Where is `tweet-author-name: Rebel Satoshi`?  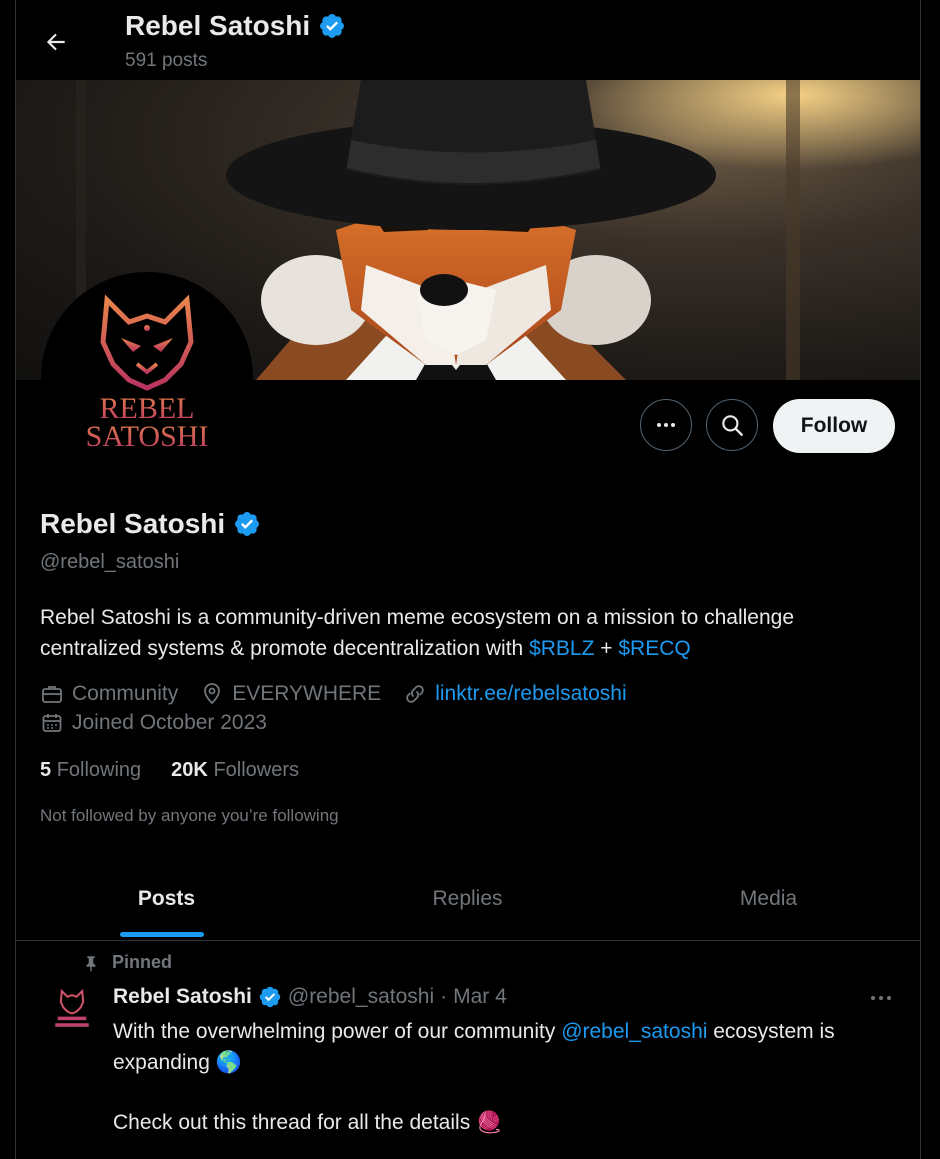 tweet-author-name: Rebel Satoshi is located at coordinates (182, 997).